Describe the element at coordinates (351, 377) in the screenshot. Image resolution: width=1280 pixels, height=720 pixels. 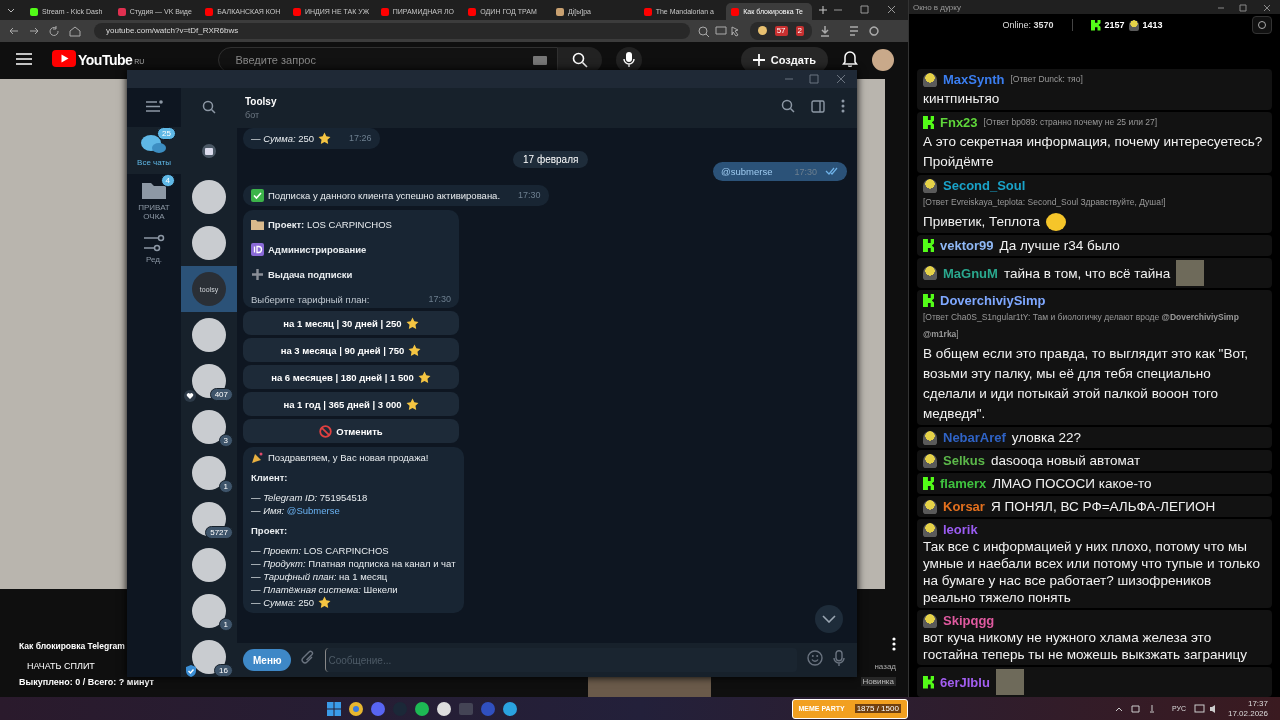
I see `keyboard-button: на 6 месяцев | 180 дней | 1 500` at that location.